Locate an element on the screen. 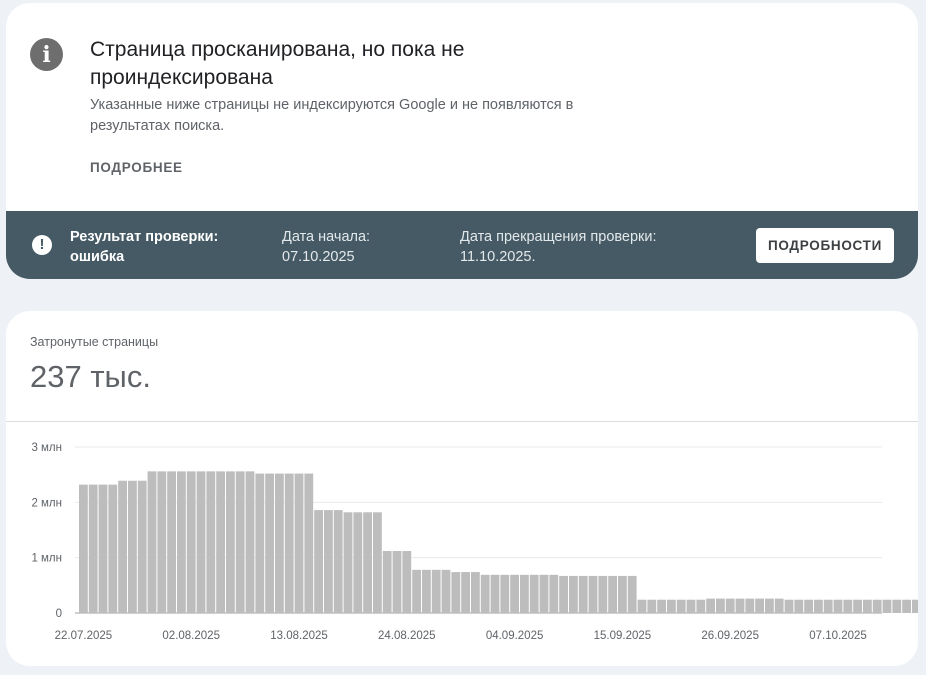 This screenshot has height=675, width=926. y-tick-label: 2 млн is located at coordinates (46, 503).